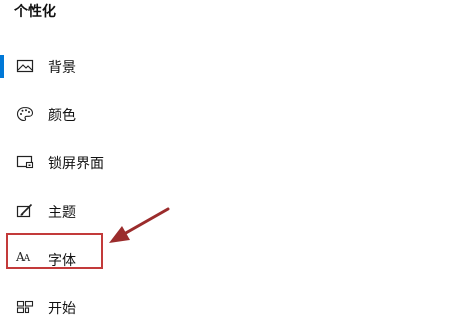 This screenshot has height=330, width=460. What do you see at coordinates (139, 225) in the screenshot?
I see `annotation-arrow-icon` at bounding box center [139, 225].